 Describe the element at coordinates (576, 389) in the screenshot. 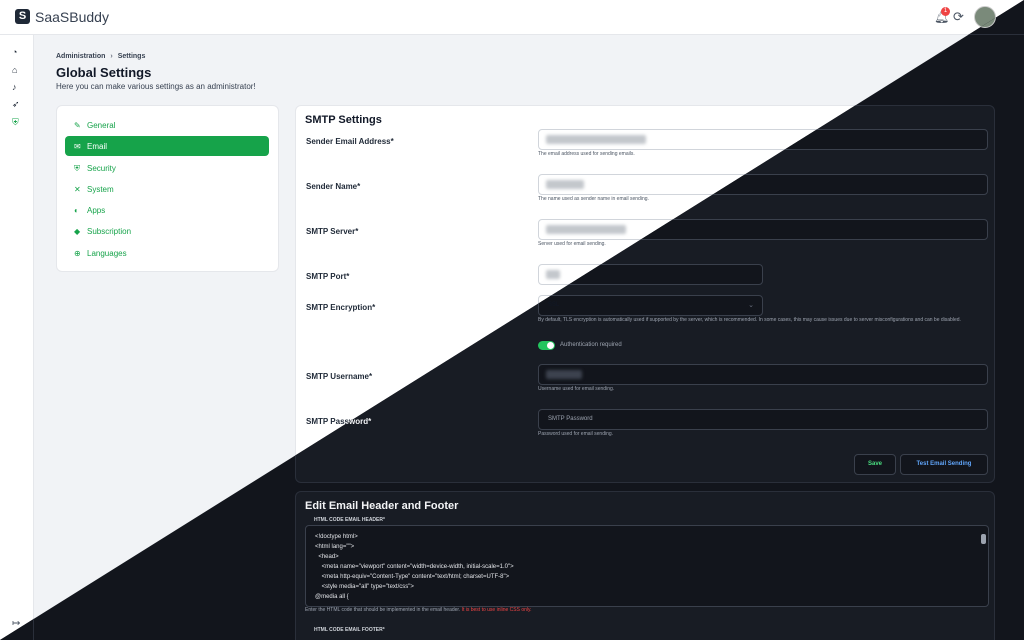

I see `smtp-username-help: Username used for email sending.` at that location.